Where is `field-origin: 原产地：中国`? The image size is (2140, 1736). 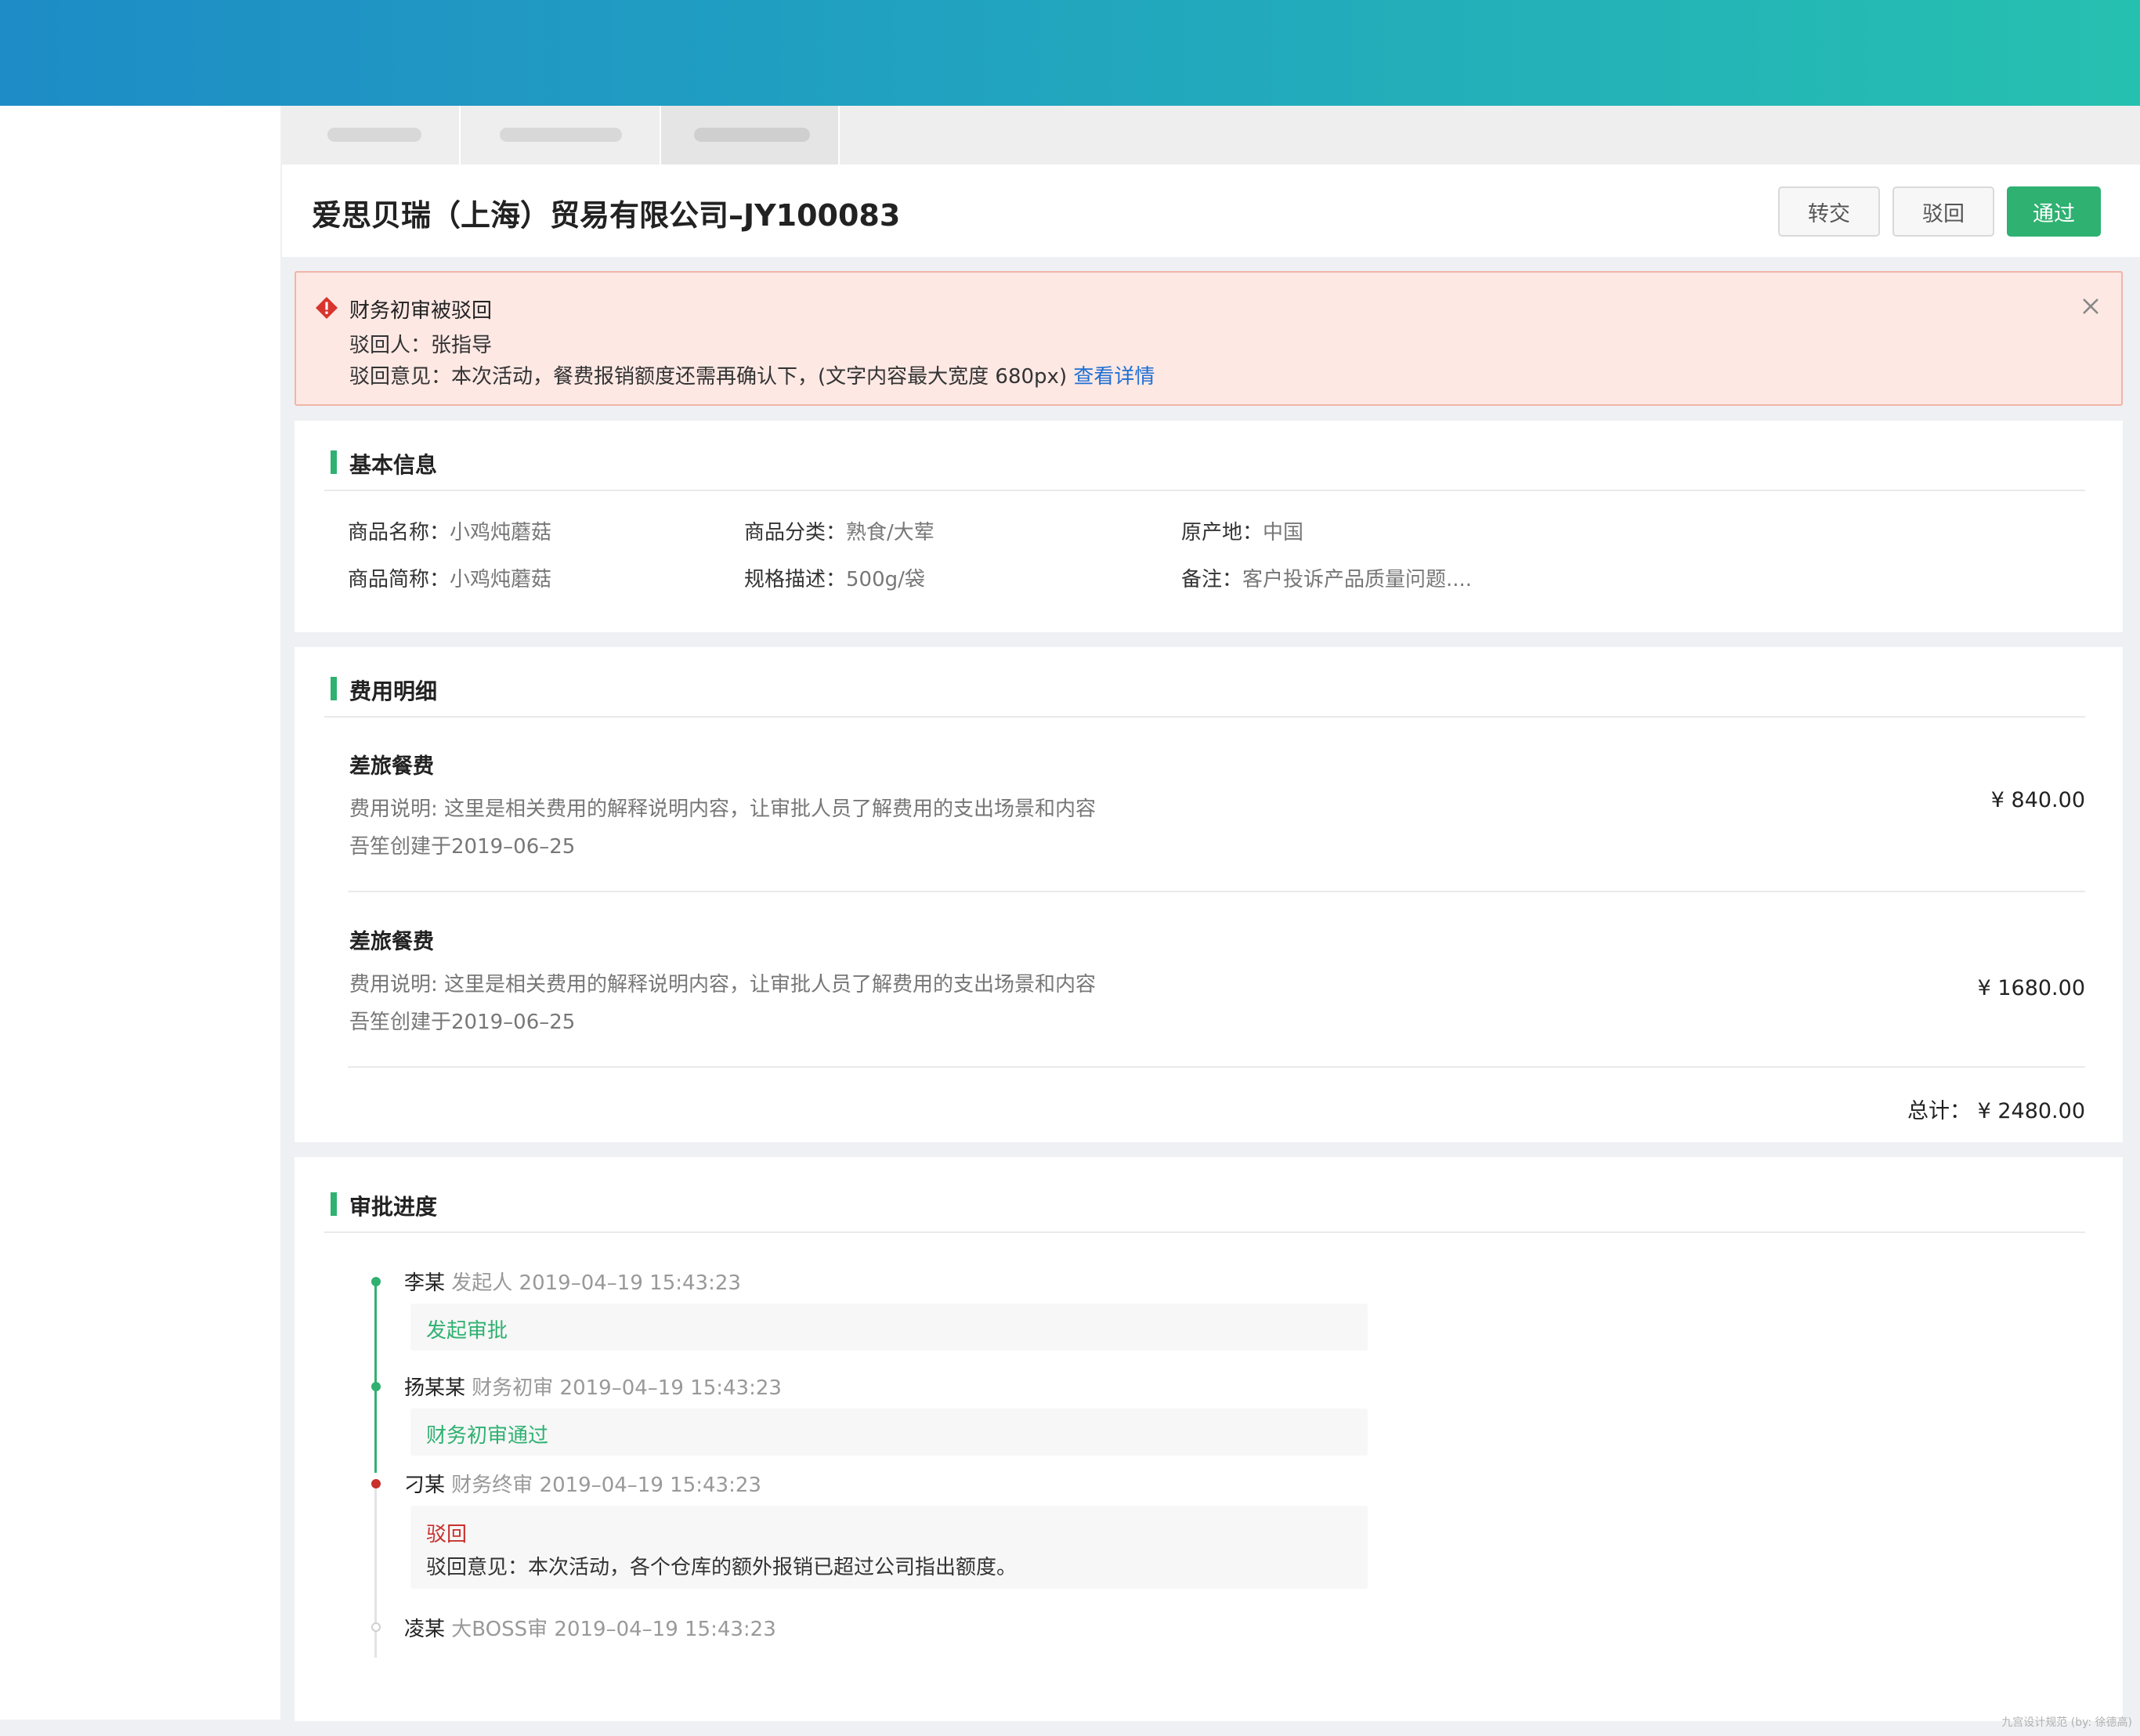
field-origin: 原产地：中国 is located at coordinates (1242, 530).